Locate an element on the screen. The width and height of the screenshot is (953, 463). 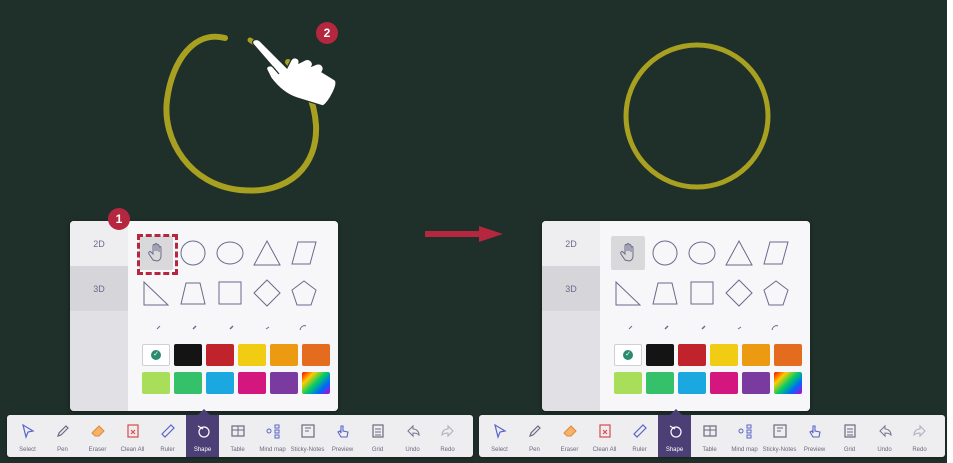
eraser-label: Eraser is located at coordinates (569, 450).